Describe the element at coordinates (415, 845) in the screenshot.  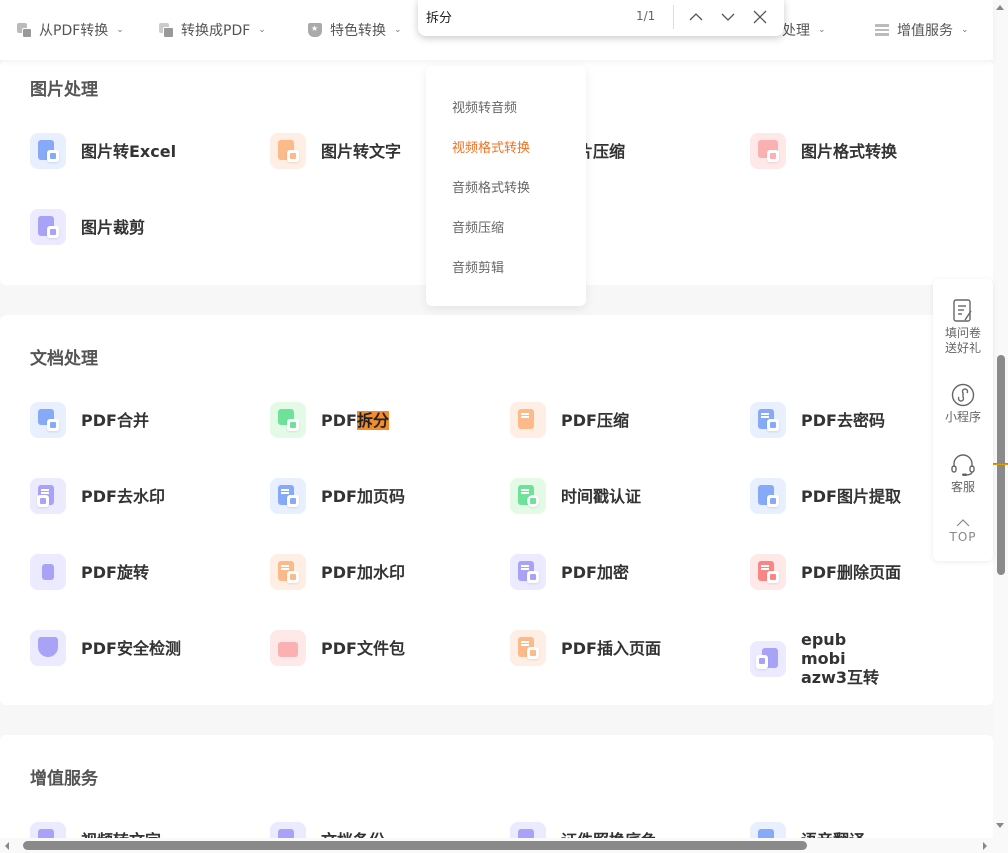
I see `horizontal-scroll-thumb` at that location.